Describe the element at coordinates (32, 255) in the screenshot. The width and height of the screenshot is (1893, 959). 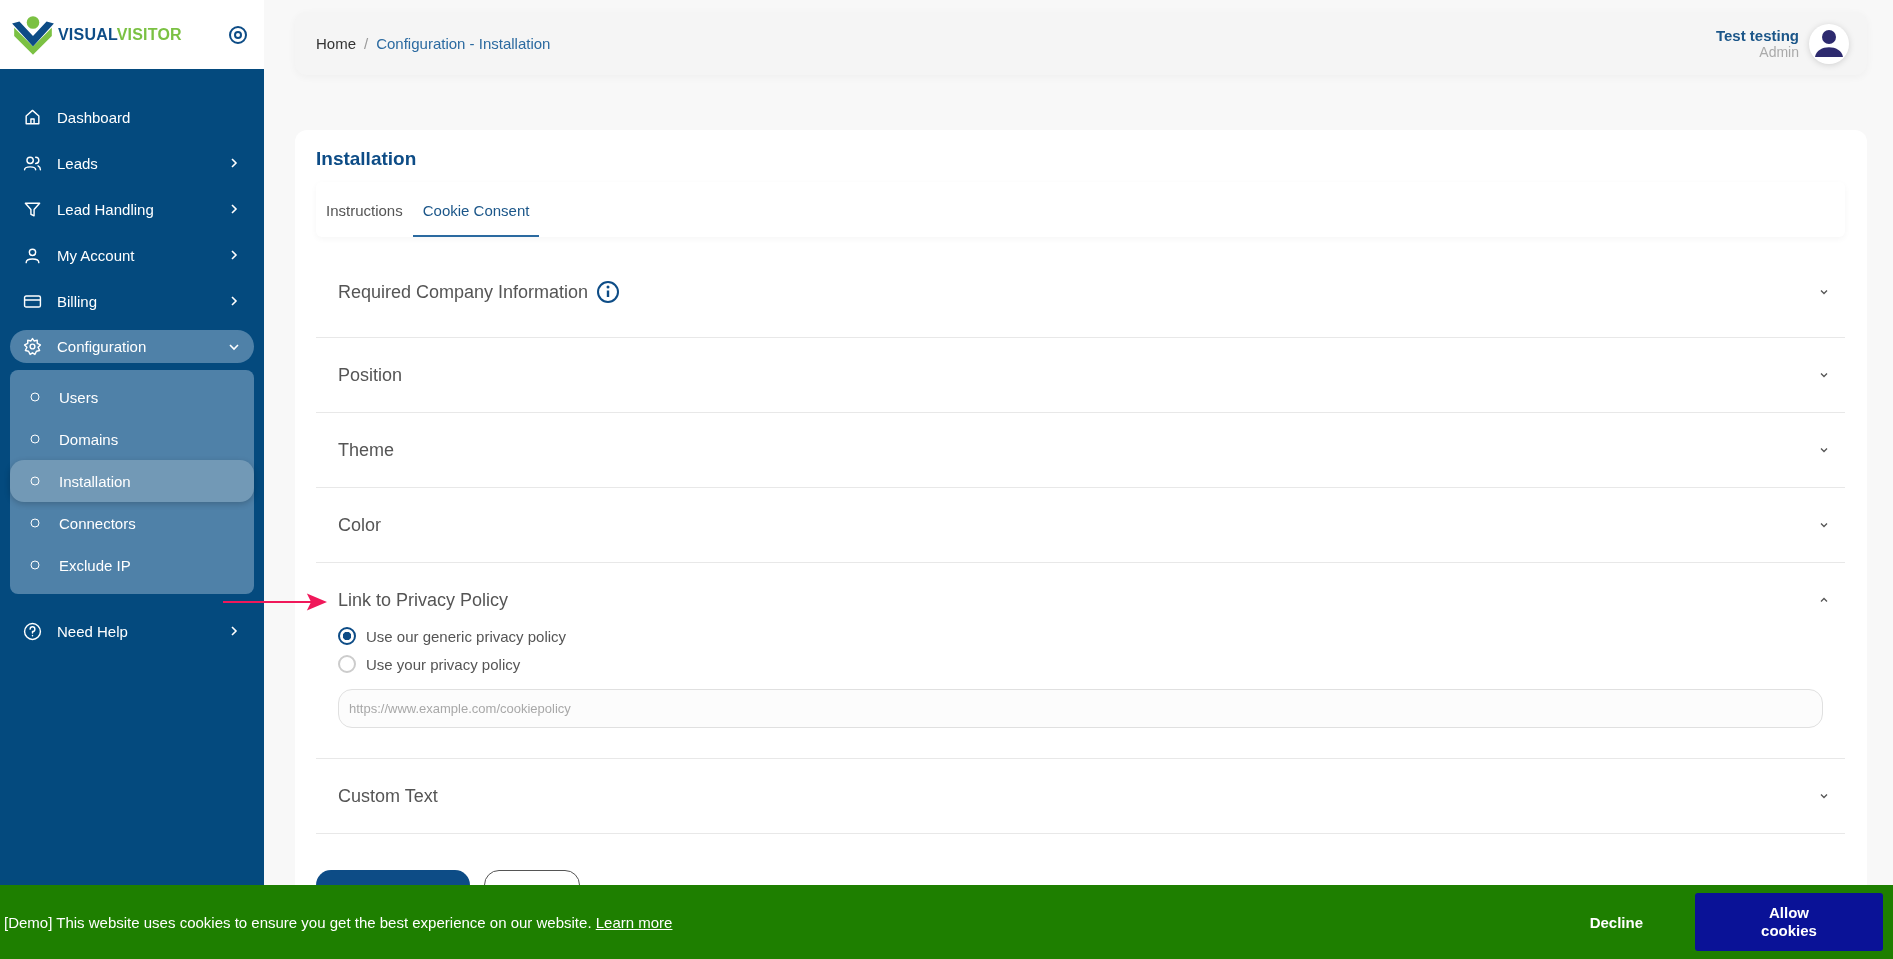
I see `user-icon` at that location.